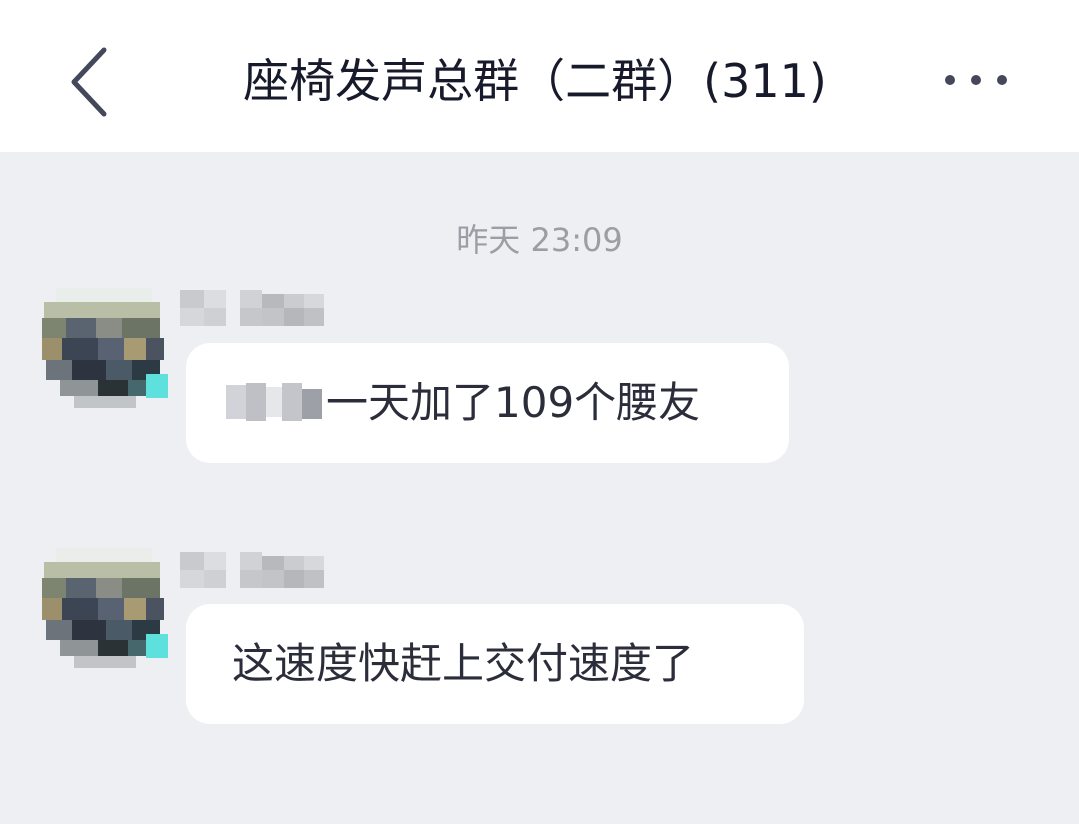 Image resolution: width=1079 pixels, height=824 pixels. What do you see at coordinates (274, 402) in the screenshot?
I see `pixelated-text-image` at bounding box center [274, 402].